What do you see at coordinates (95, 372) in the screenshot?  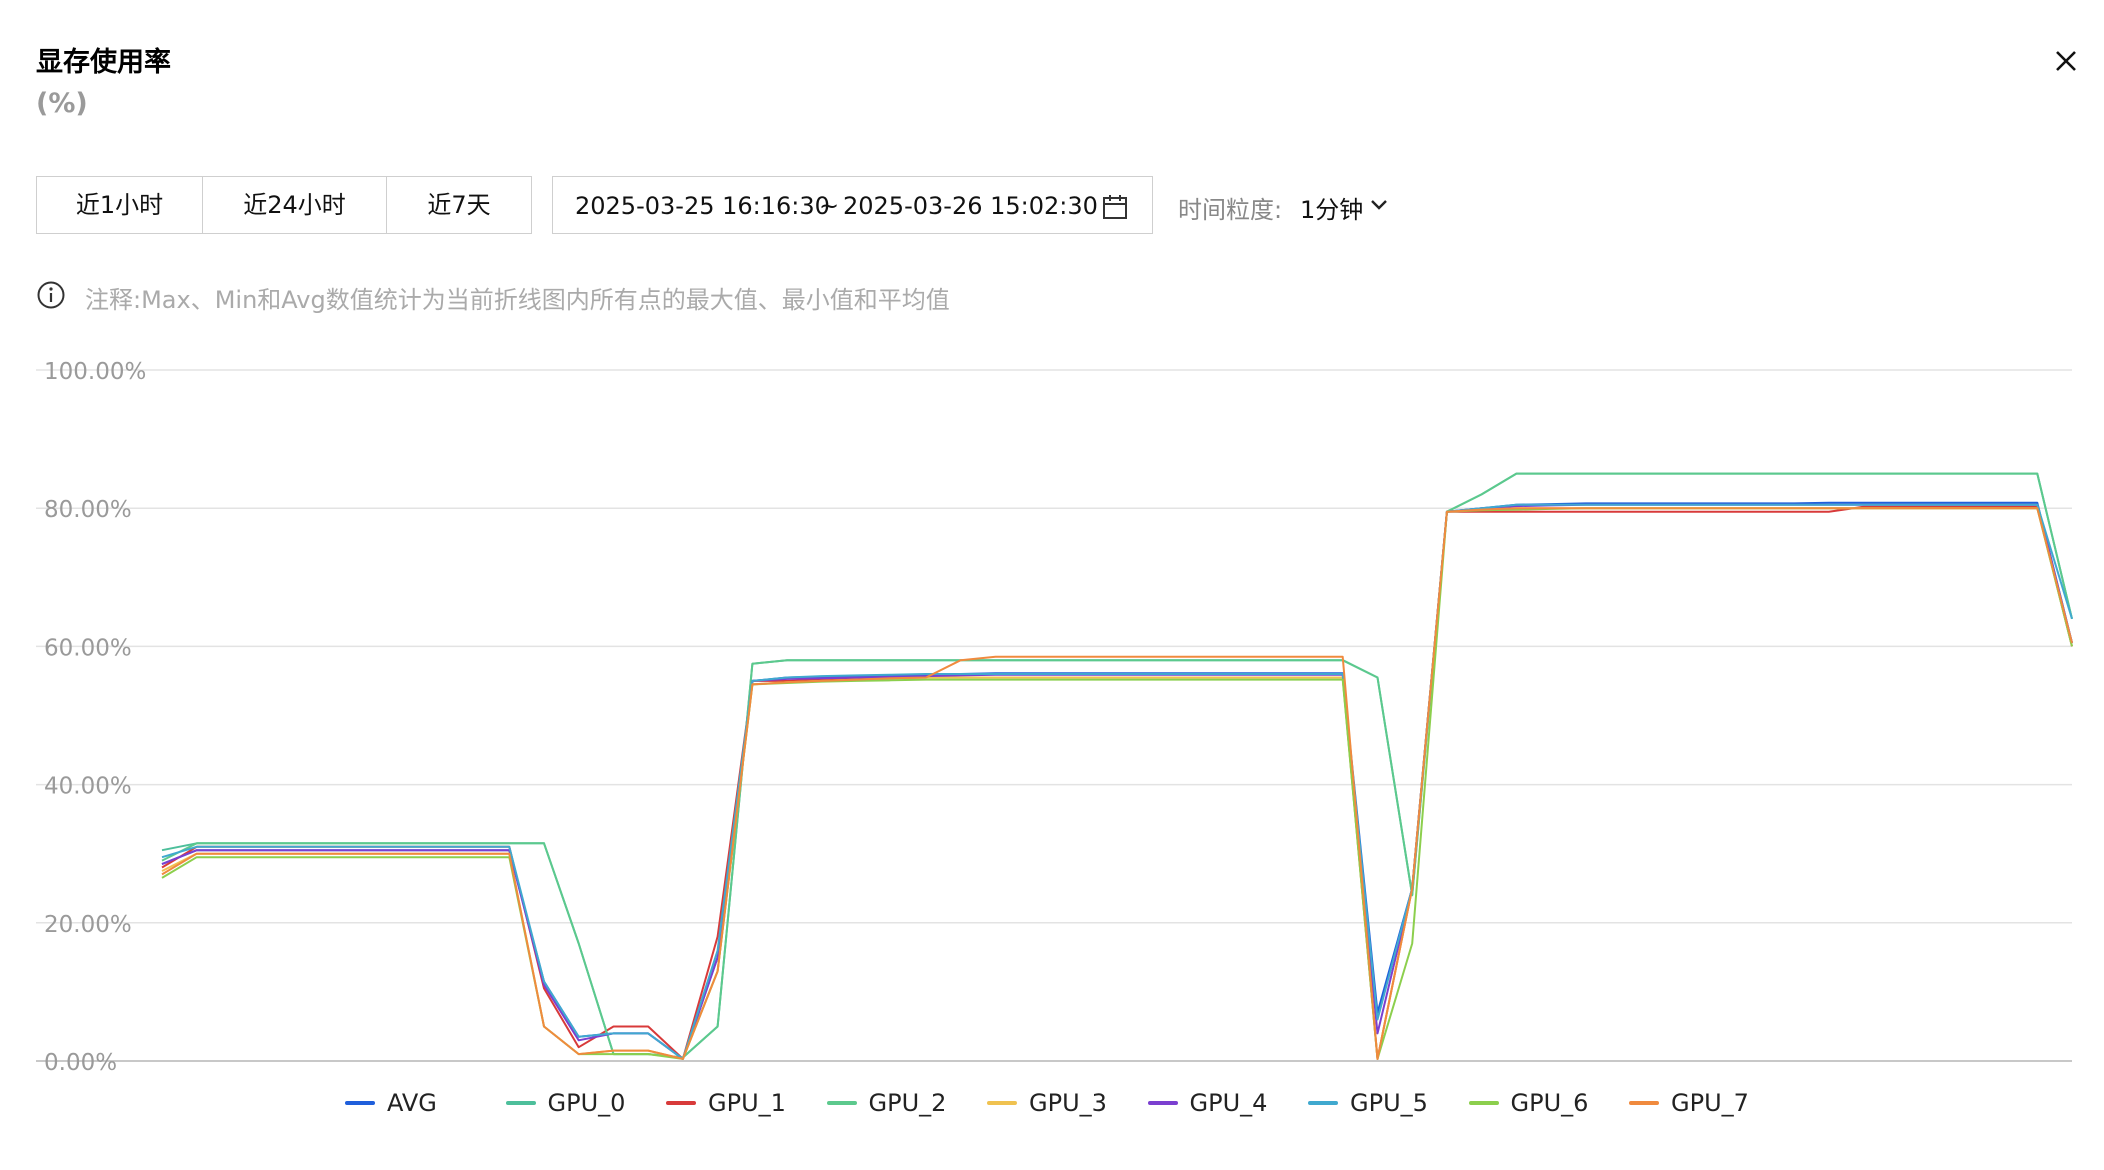 I see `y-tick-label: 100.00%` at bounding box center [95, 372].